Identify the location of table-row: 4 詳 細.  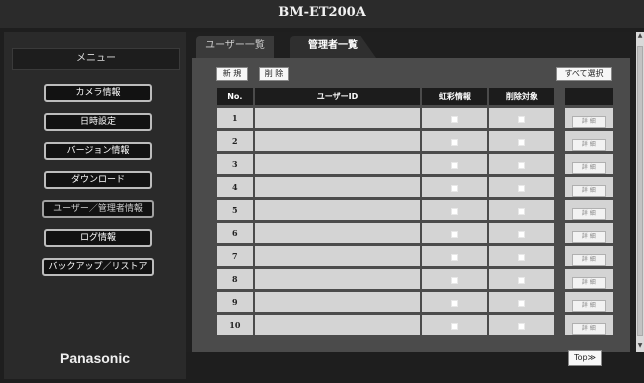
(415, 187).